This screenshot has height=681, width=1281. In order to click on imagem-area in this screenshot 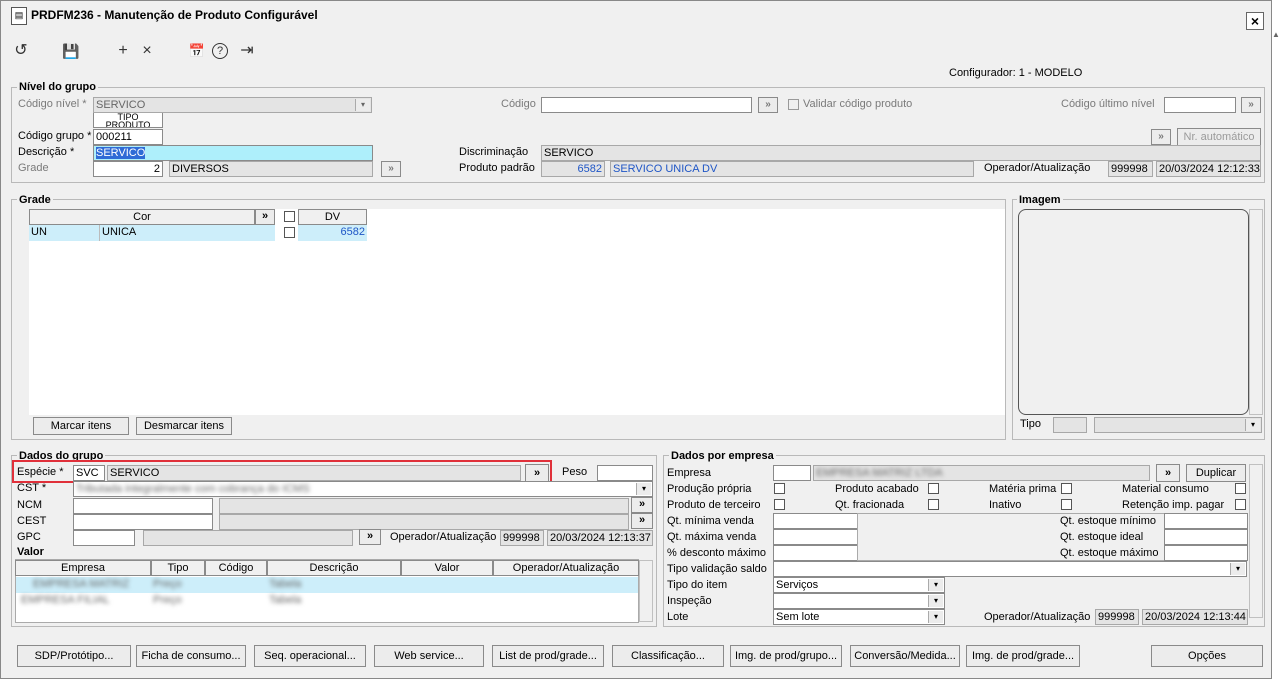, I will do `click(1133, 312)`.